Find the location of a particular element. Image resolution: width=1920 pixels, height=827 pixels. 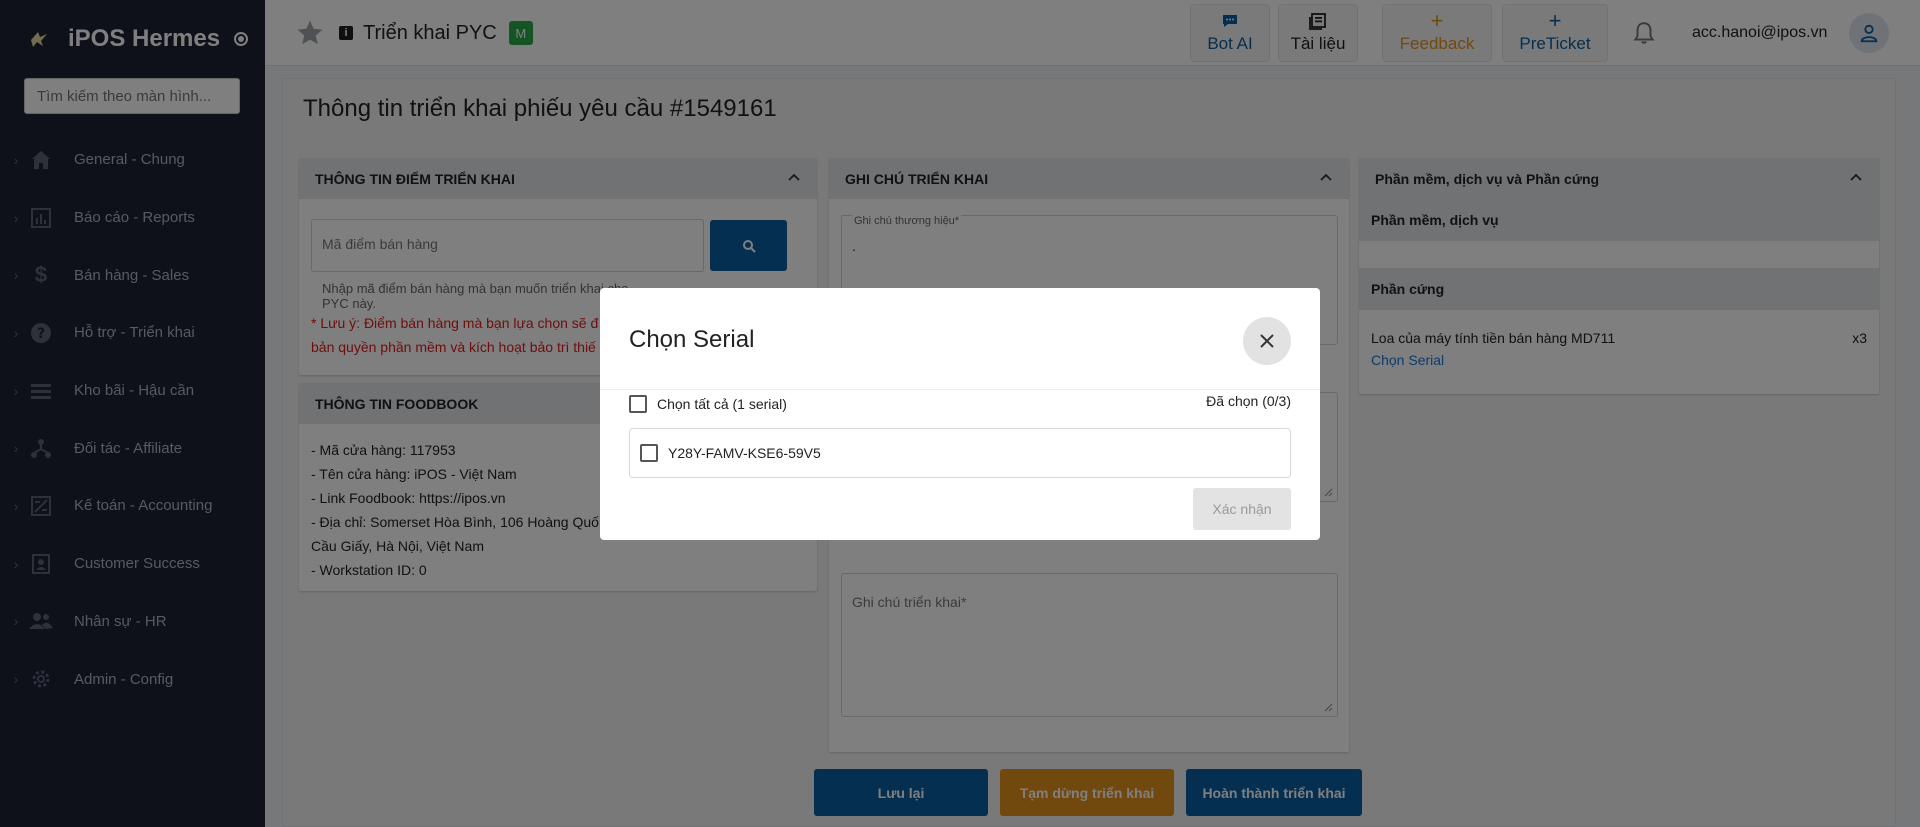

confirm-button: Xác nhận is located at coordinates (1242, 509).